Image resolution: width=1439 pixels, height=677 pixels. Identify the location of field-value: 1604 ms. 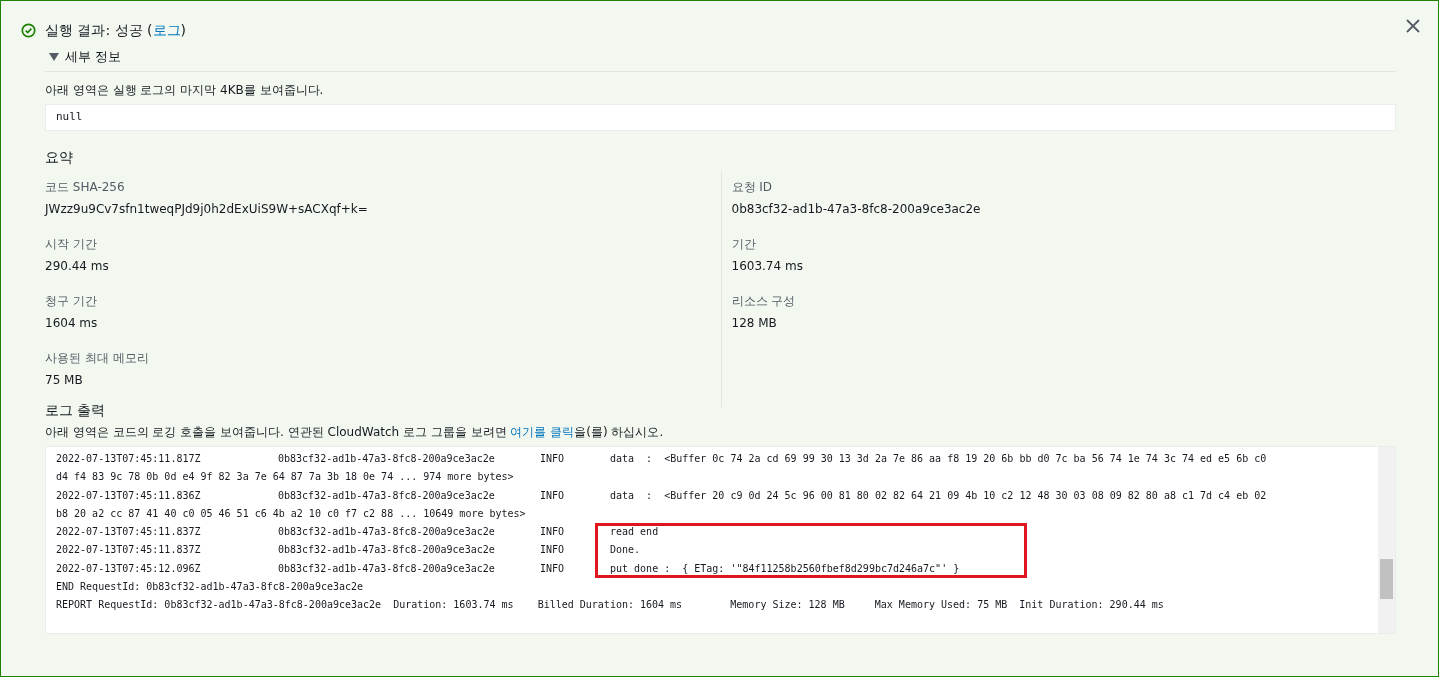
(71, 323).